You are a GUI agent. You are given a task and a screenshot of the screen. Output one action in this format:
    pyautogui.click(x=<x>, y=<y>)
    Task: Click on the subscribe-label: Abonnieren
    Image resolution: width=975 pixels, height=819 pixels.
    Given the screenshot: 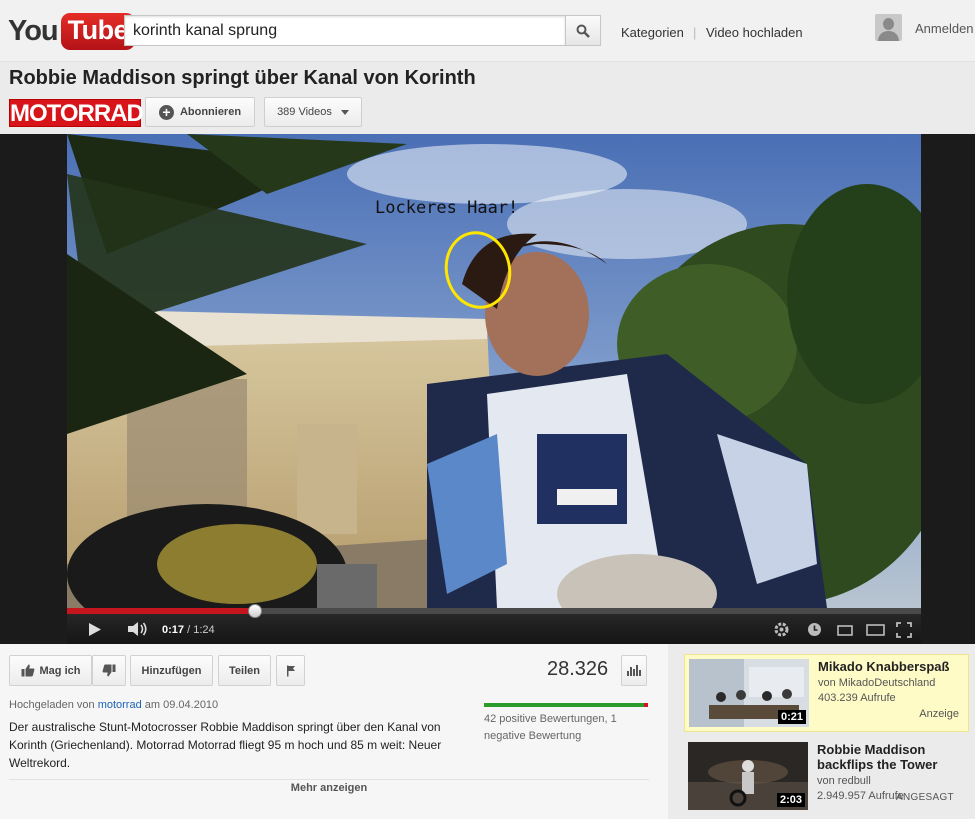 What is the action you would take?
    pyautogui.click(x=210, y=112)
    